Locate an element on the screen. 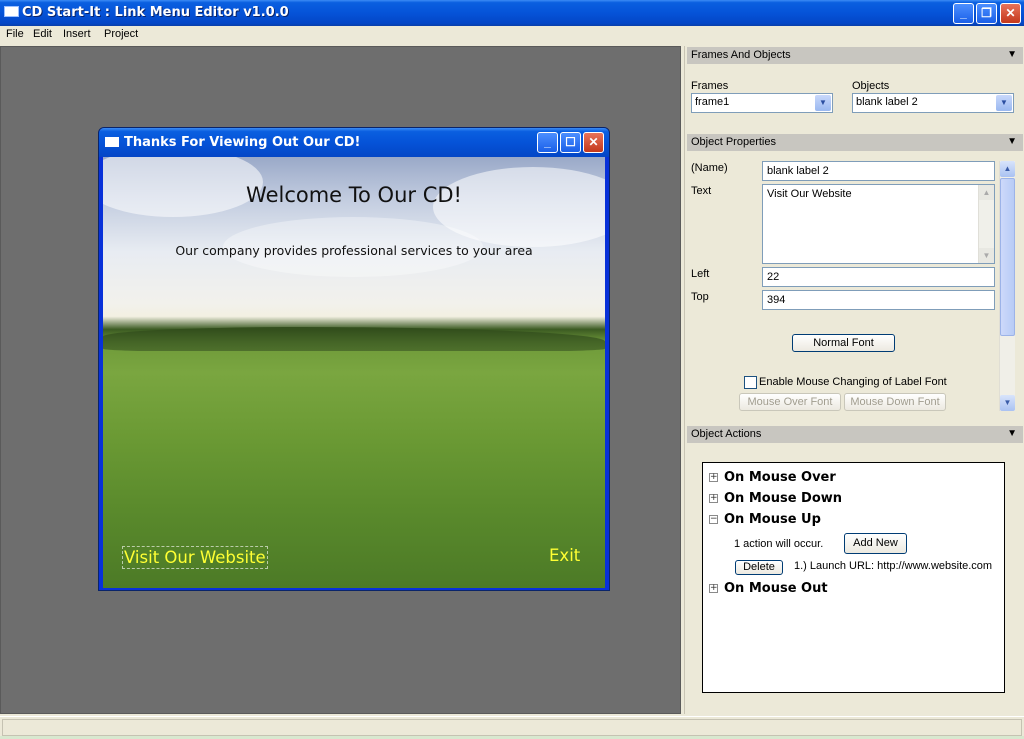 This screenshot has height=739, width=1024. event-mouse-out: + On Mouse Out is located at coordinates (768, 588).